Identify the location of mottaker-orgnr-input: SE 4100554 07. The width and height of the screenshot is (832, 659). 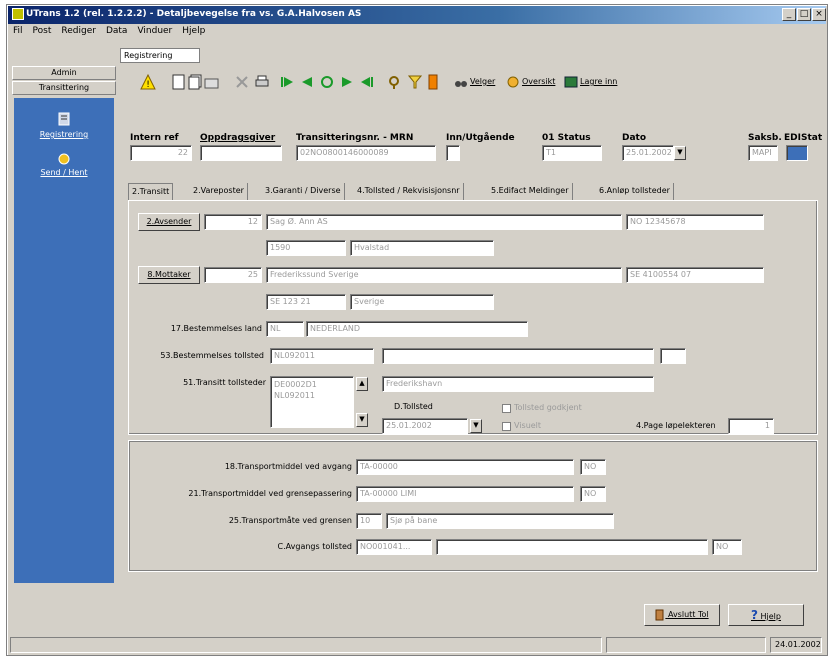
(695, 275).